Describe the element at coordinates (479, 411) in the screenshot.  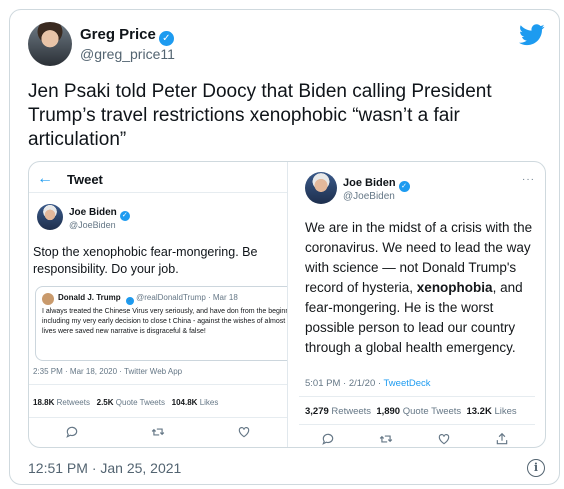
I see `like-count: 13.2K` at that location.